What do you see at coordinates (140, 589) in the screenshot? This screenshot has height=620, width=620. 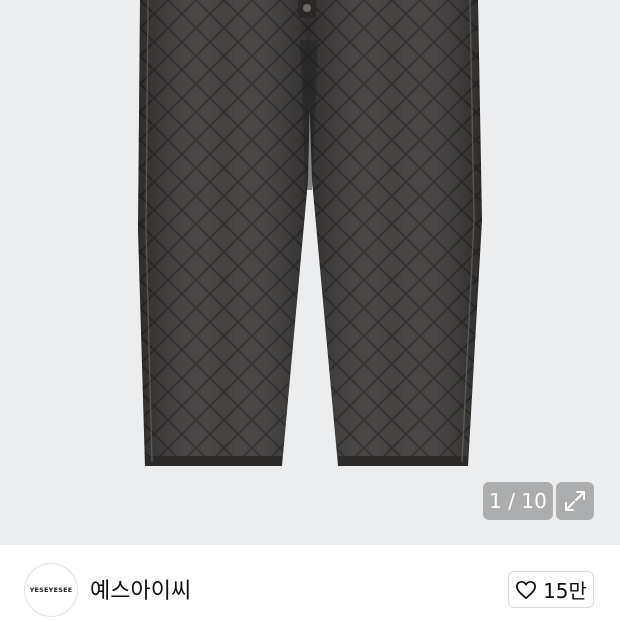 I see `brand-name: 예스아이씨` at bounding box center [140, 589].